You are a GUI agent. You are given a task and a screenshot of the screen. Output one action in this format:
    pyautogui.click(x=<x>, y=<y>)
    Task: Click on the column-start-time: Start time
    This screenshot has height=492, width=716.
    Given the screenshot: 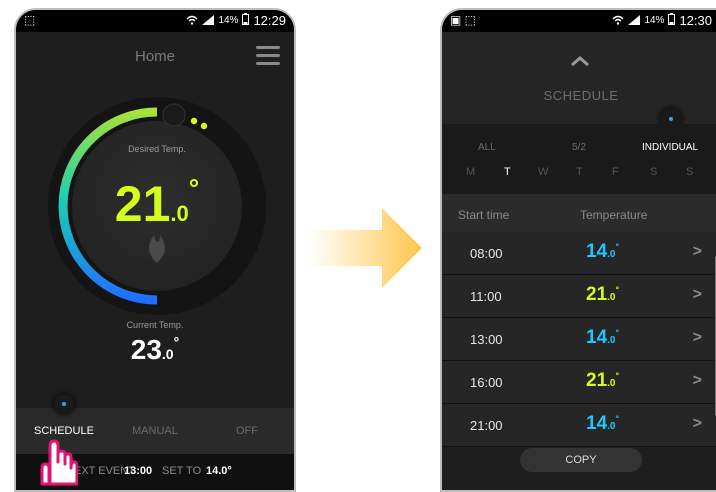 What is the action you would take?
    pyautogui.click(x=484, y=215)
    